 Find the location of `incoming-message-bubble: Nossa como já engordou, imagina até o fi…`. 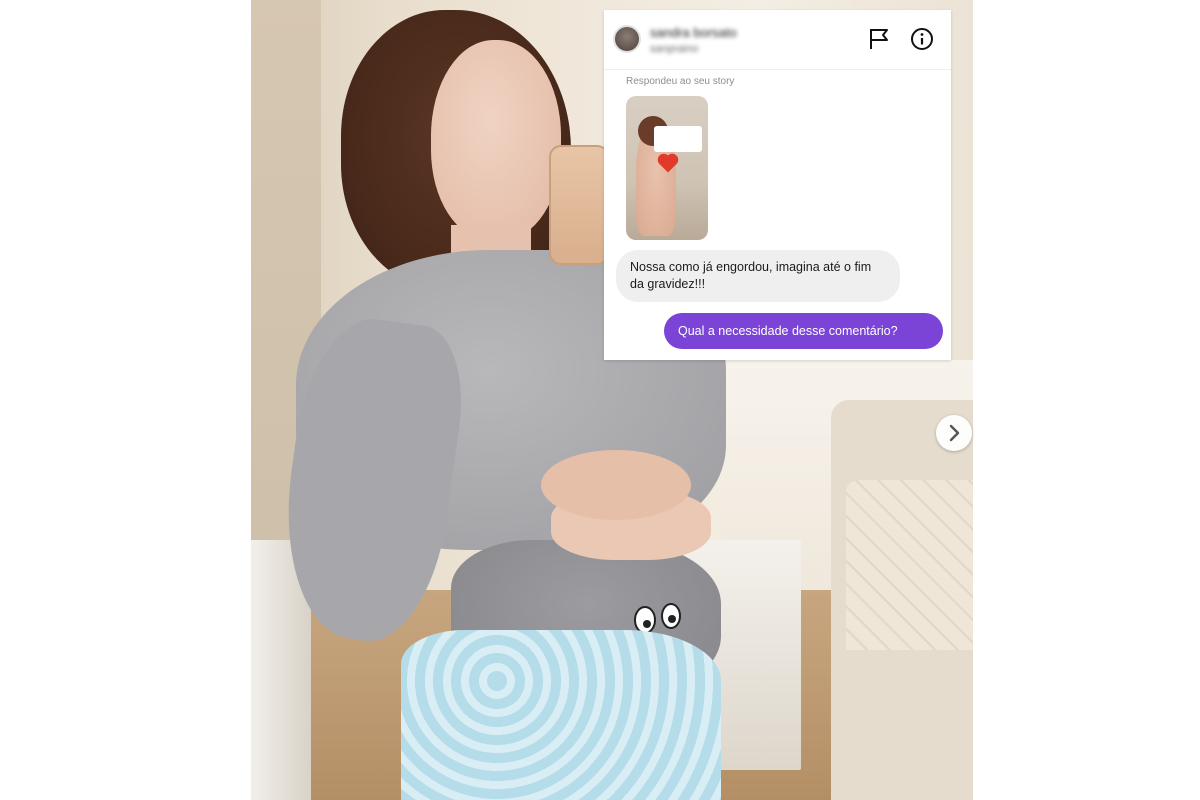

incoming-message-bubble: Nossa como já engordou, imagina até o fi… is located at coordinates (758, 276).